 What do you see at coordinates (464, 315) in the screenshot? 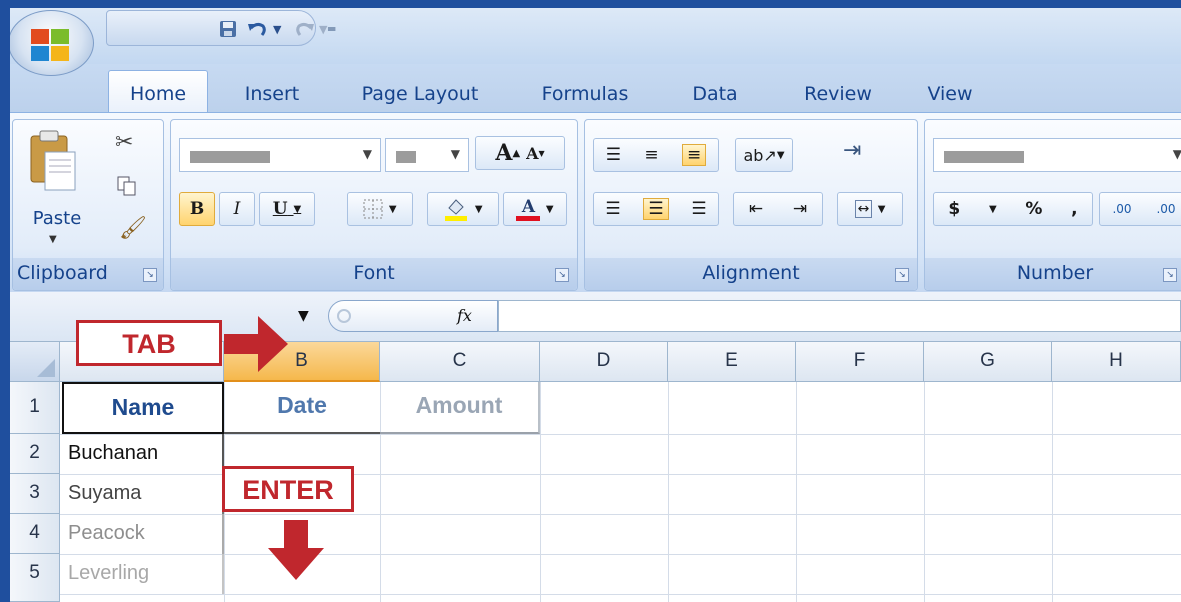
I see `insert-function-button: fx` at bounding box center [464, 315].